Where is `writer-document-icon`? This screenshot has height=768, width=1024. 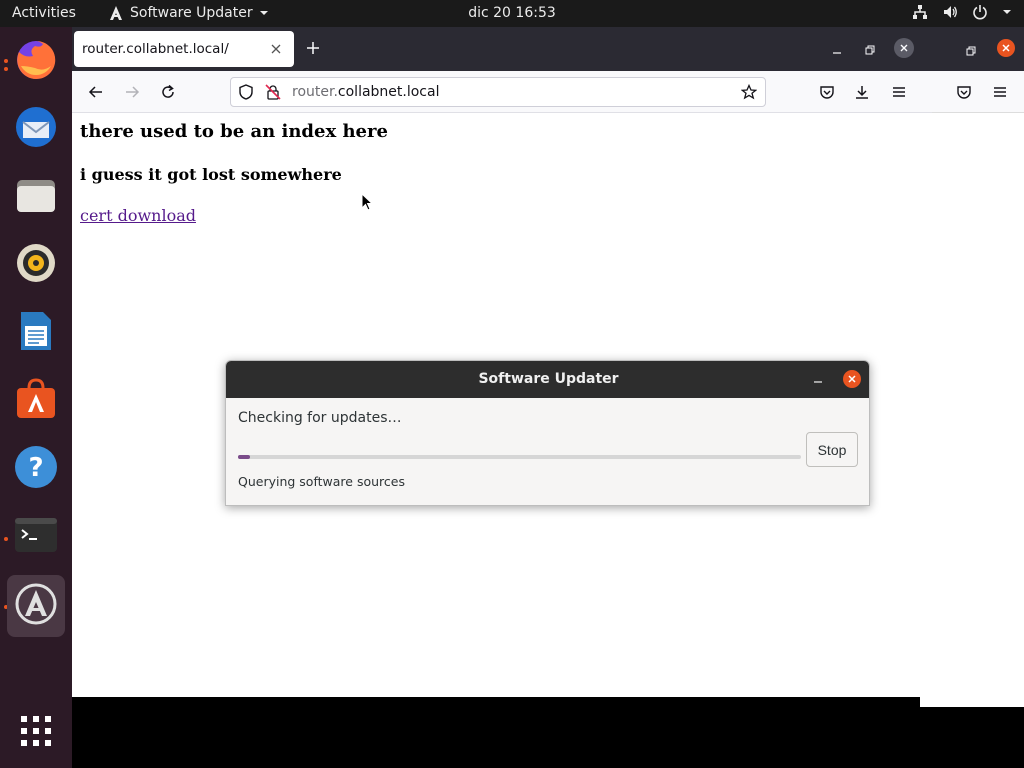
writer-document-icon is located at coordinates (36, 333).